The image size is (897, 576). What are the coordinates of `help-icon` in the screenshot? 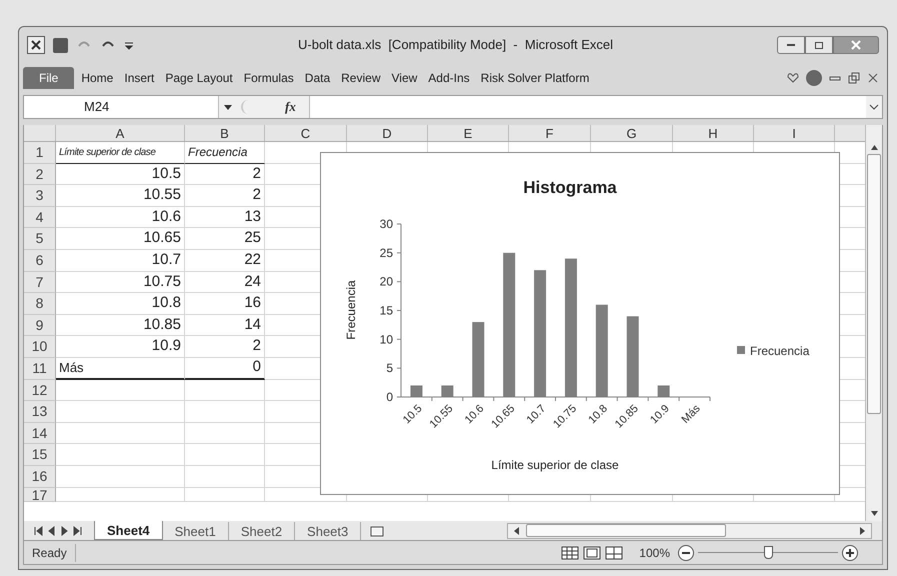 It's located at (814, 78).